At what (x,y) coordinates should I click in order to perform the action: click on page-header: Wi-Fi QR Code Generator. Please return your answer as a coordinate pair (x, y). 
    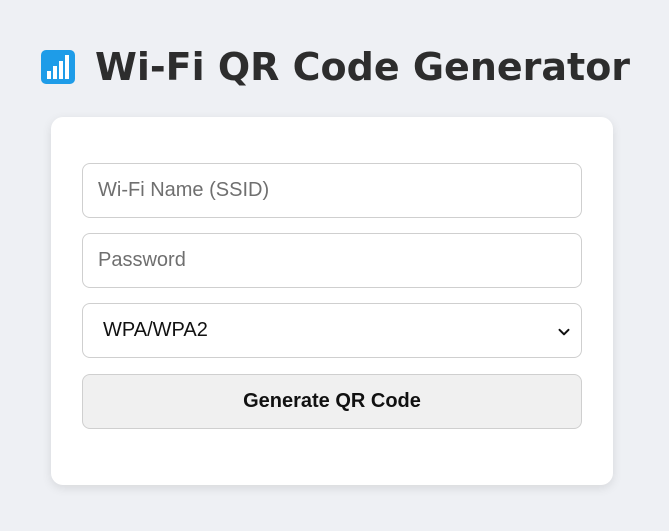
    Looking at the image, I should click on (334, 67).